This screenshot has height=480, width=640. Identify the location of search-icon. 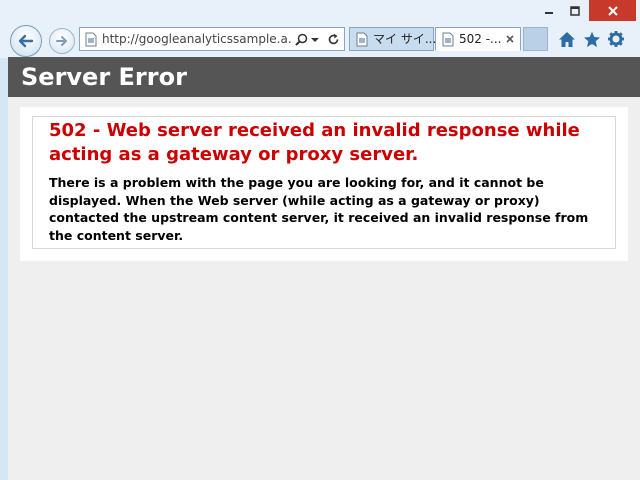
(300, 39).